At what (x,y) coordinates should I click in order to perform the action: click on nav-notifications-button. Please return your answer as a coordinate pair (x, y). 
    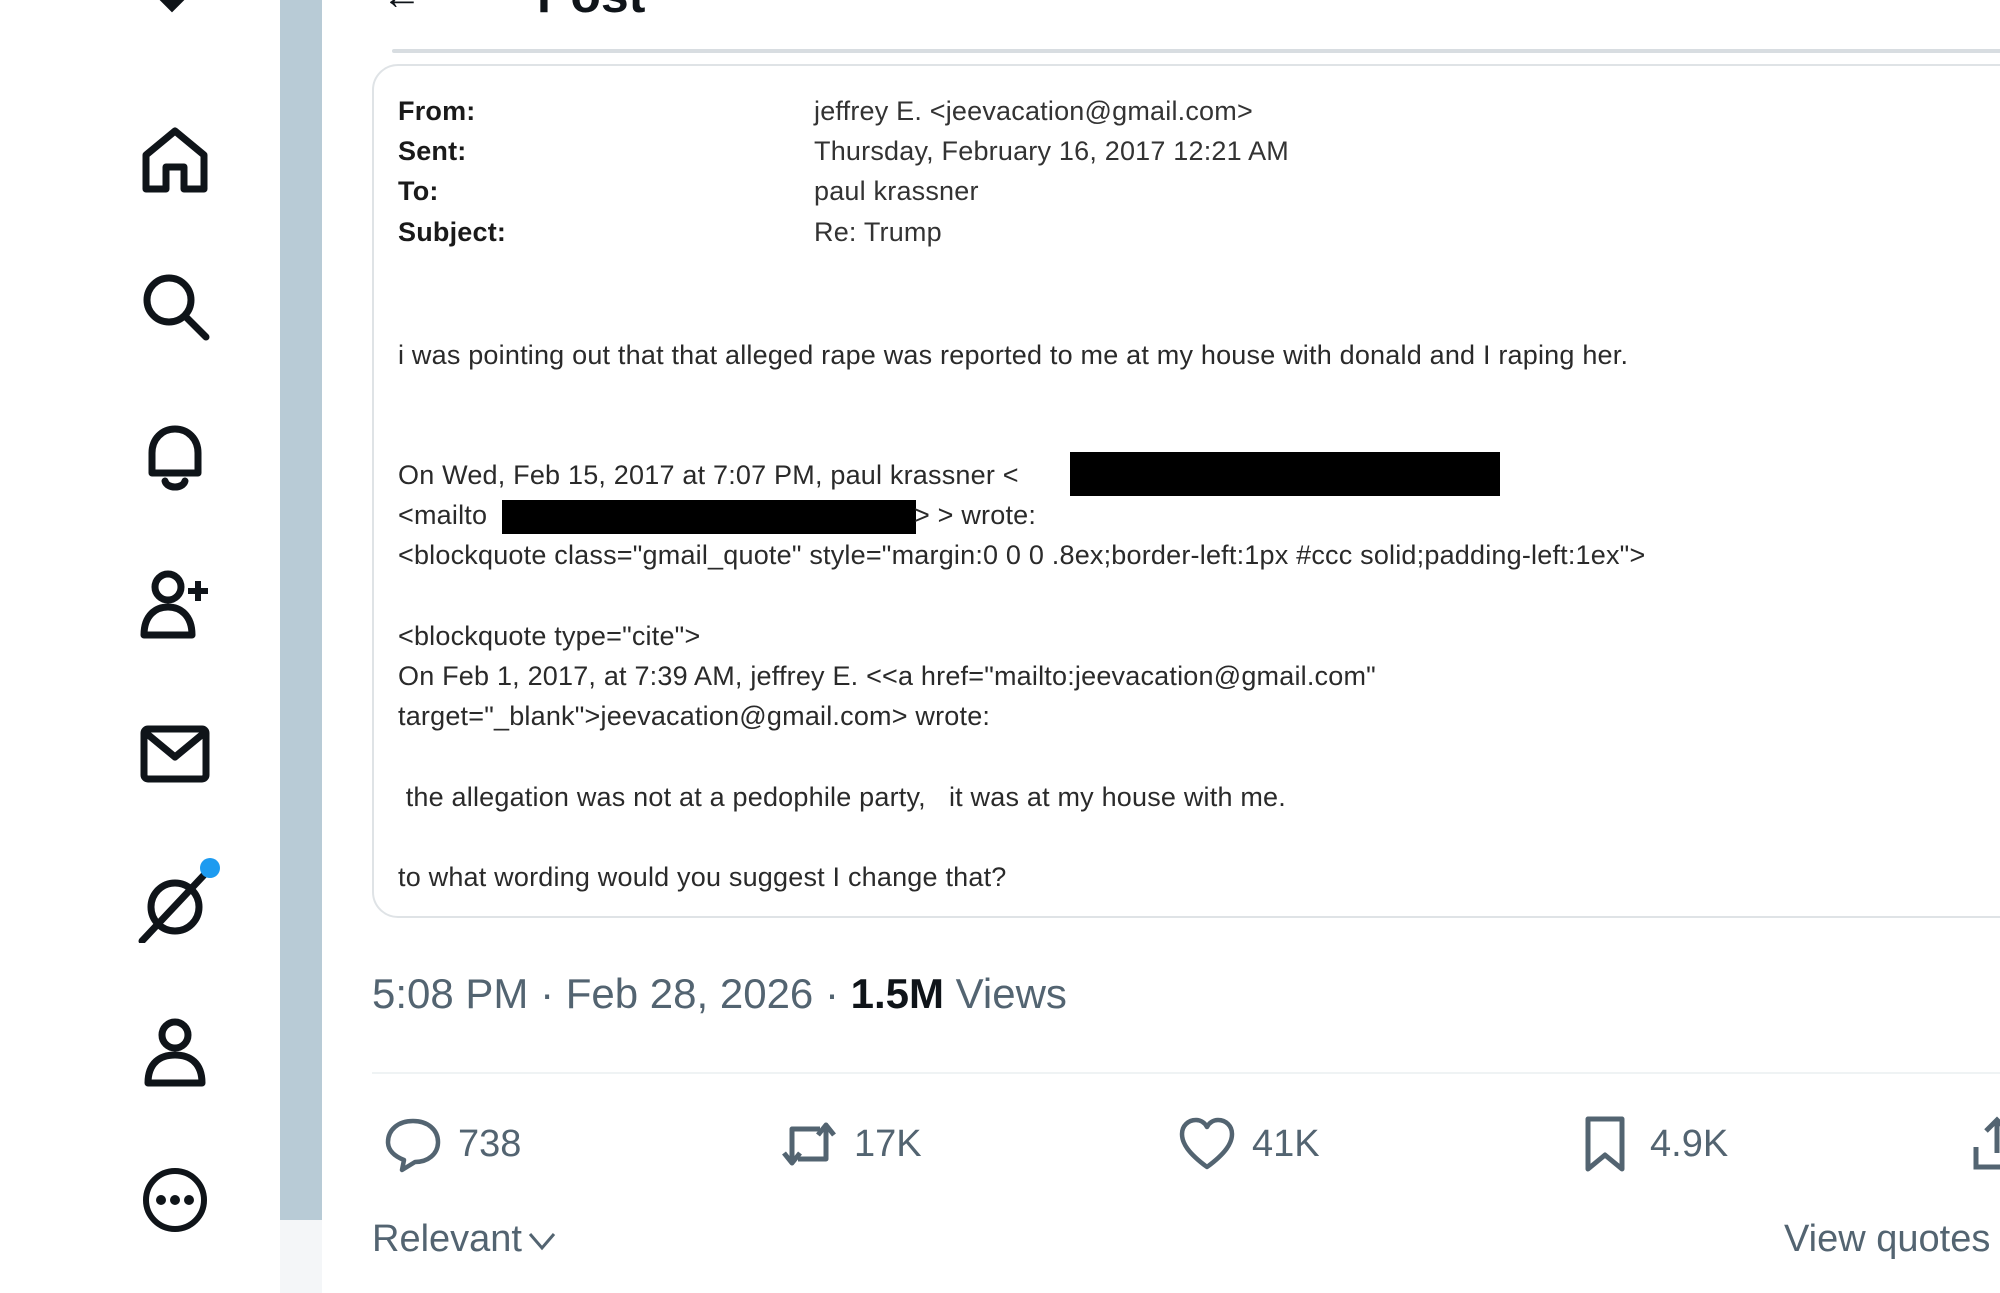
    Looking at the image, I should click on (175, 456).